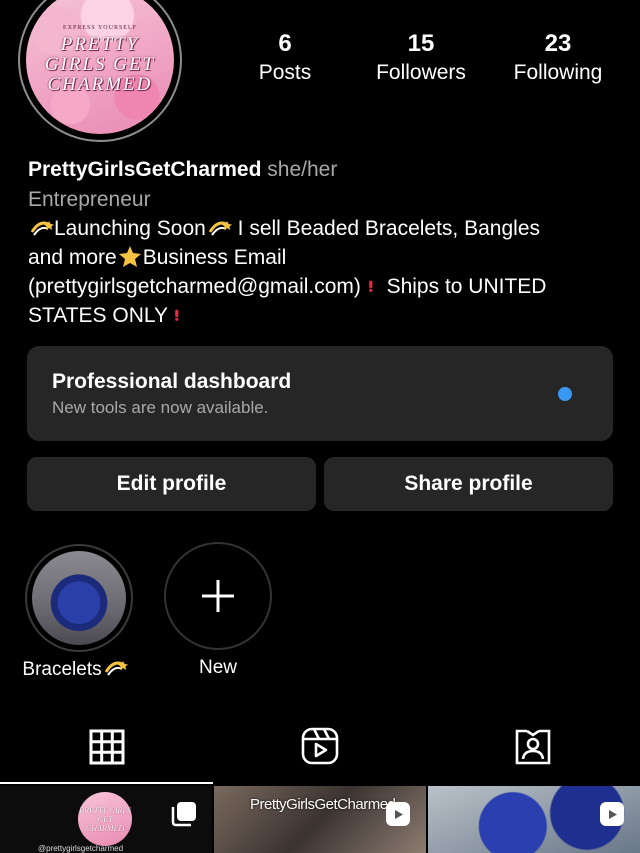  I want to click on post-tile-2: PrettyGirlsGetCharmed, so click(320, 819).